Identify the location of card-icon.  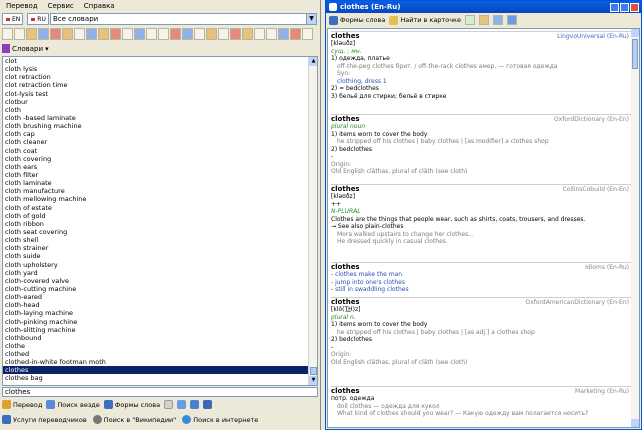
(182, 404).